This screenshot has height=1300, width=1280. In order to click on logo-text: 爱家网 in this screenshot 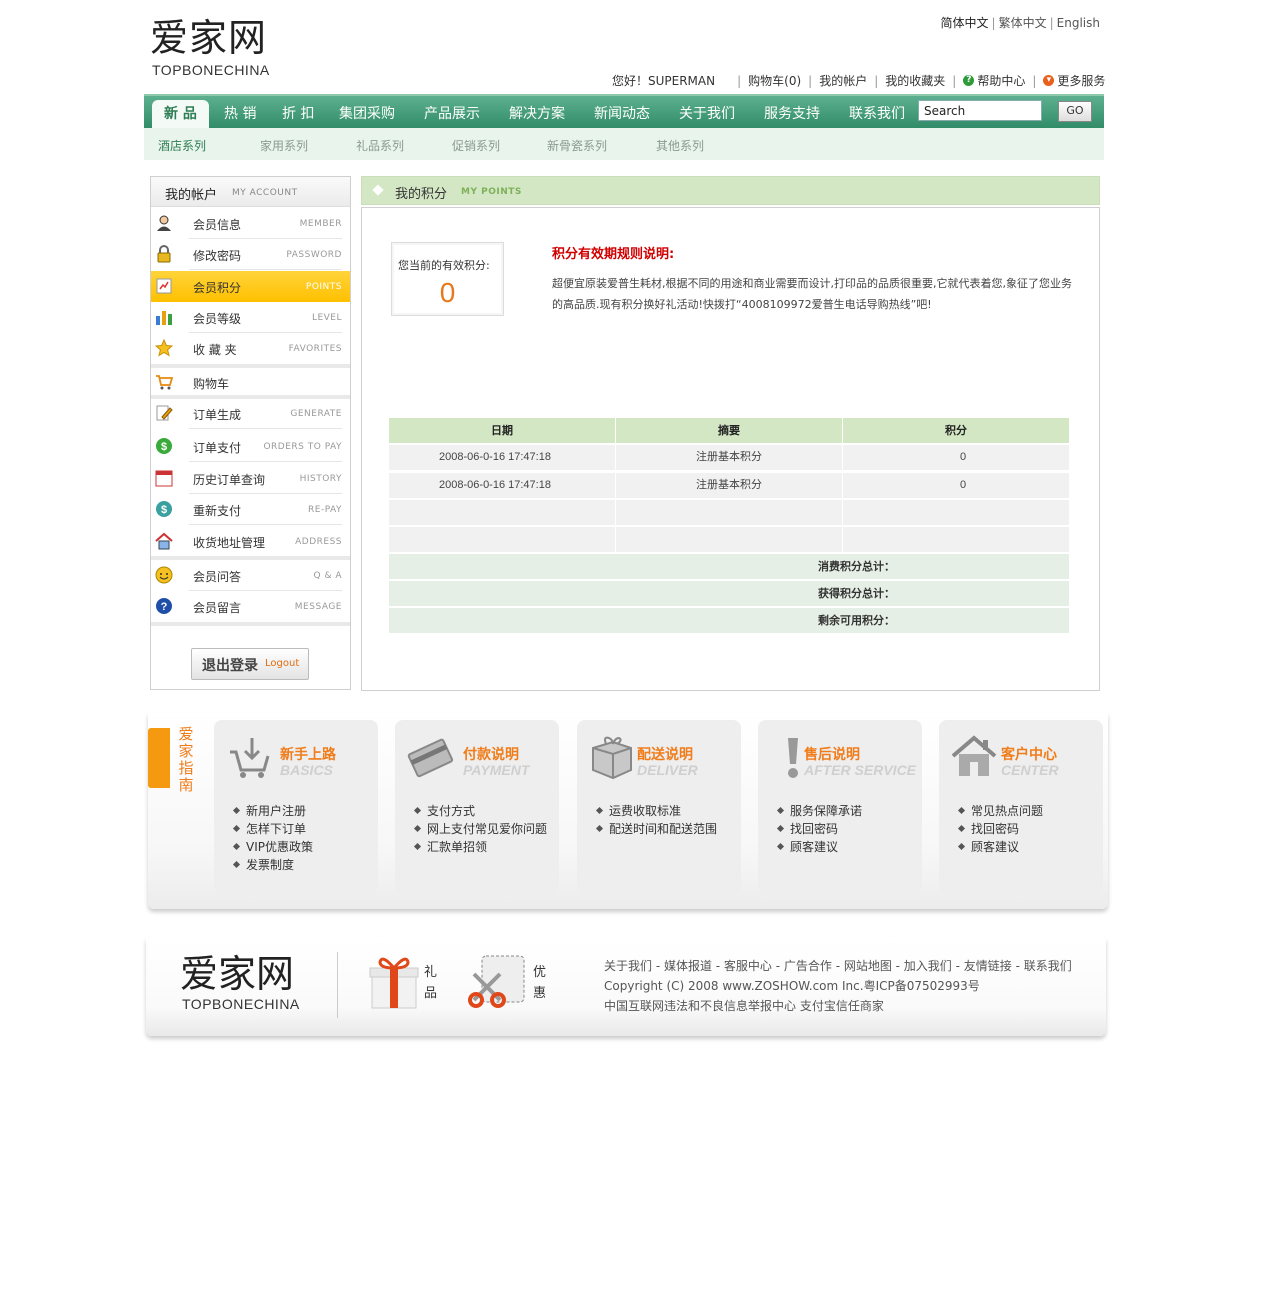, I will do `click(208, 38)`.